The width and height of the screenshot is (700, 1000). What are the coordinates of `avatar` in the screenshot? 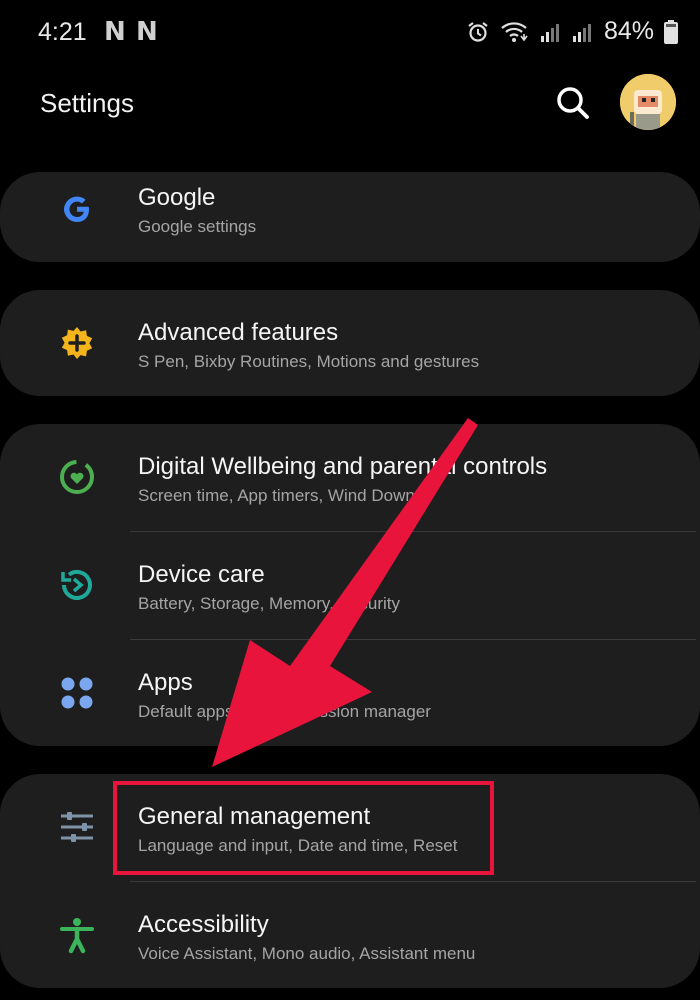 It's located at (648, 102).